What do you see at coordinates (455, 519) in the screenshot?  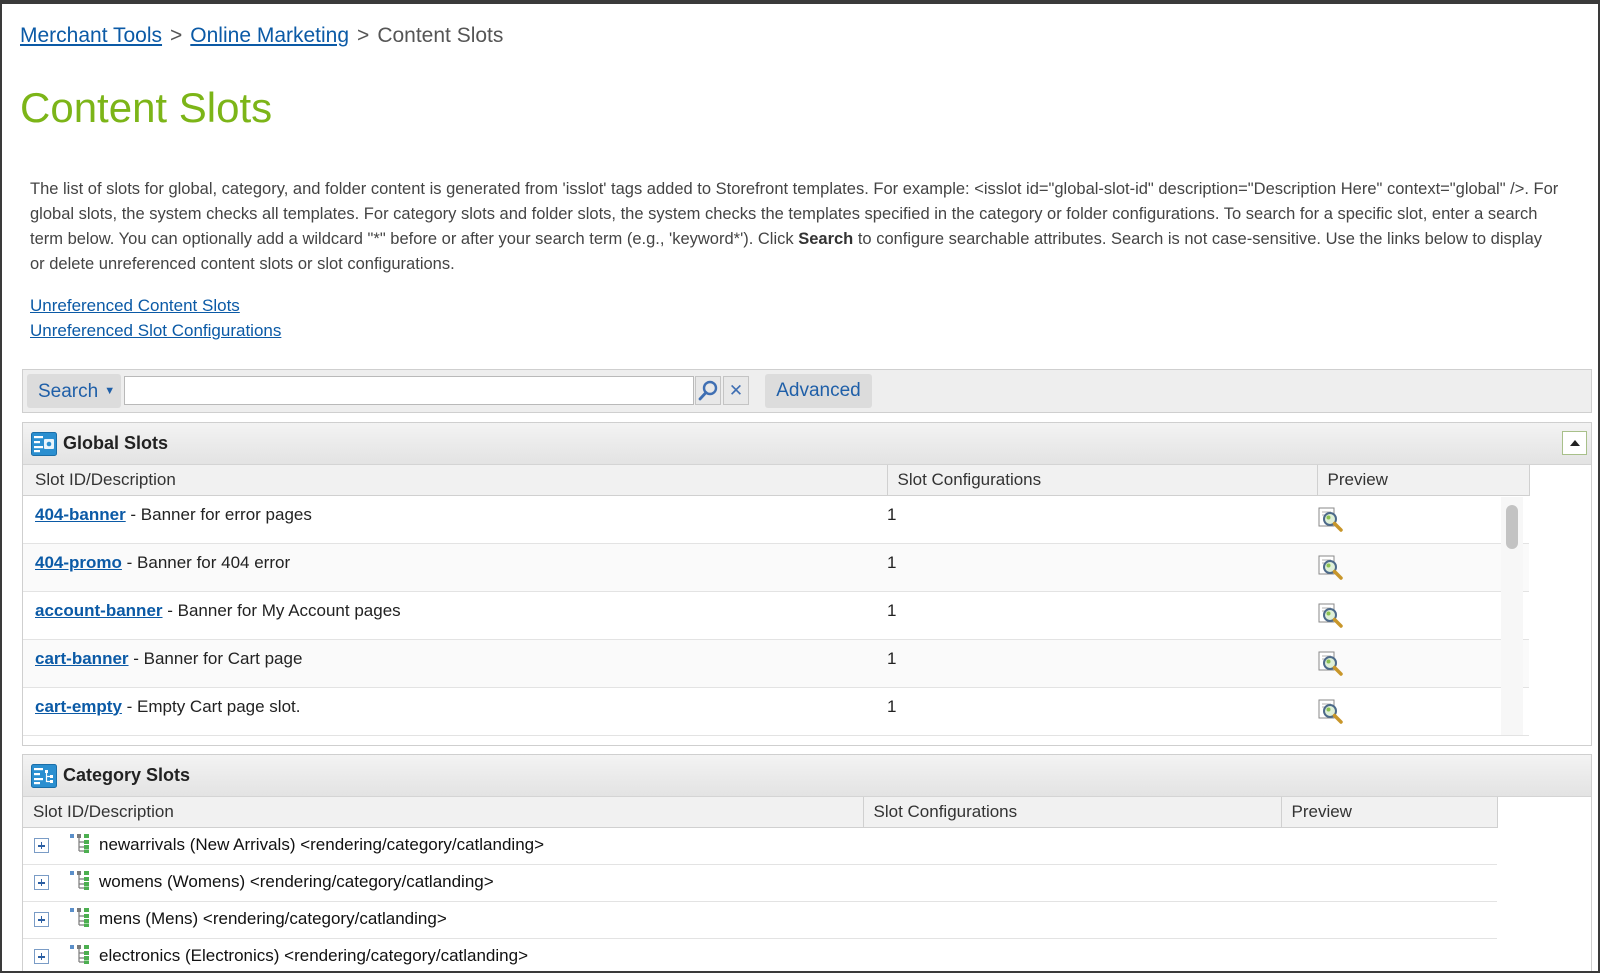 I see `slot-id-cell: 404-banner - Banner for error pages` at bounding box center [455, 519].